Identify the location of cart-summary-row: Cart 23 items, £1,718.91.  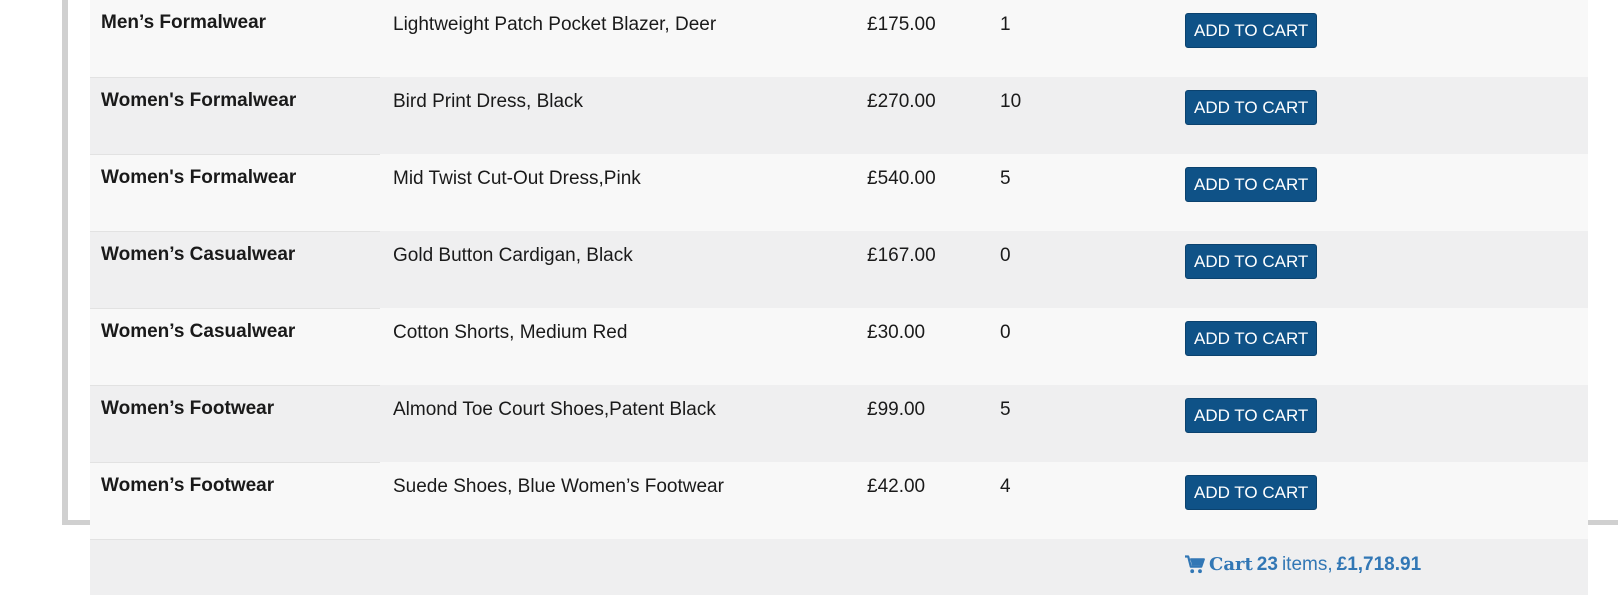
(839, 567).